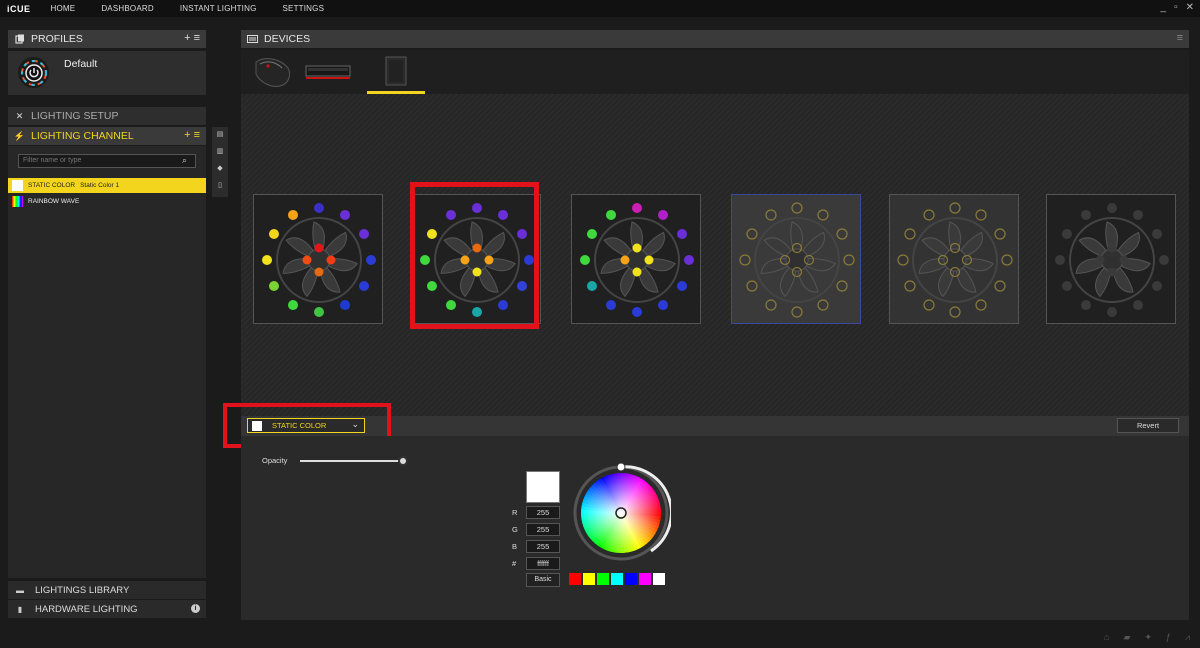  I want to click on memory-icon, so click(328, 72).